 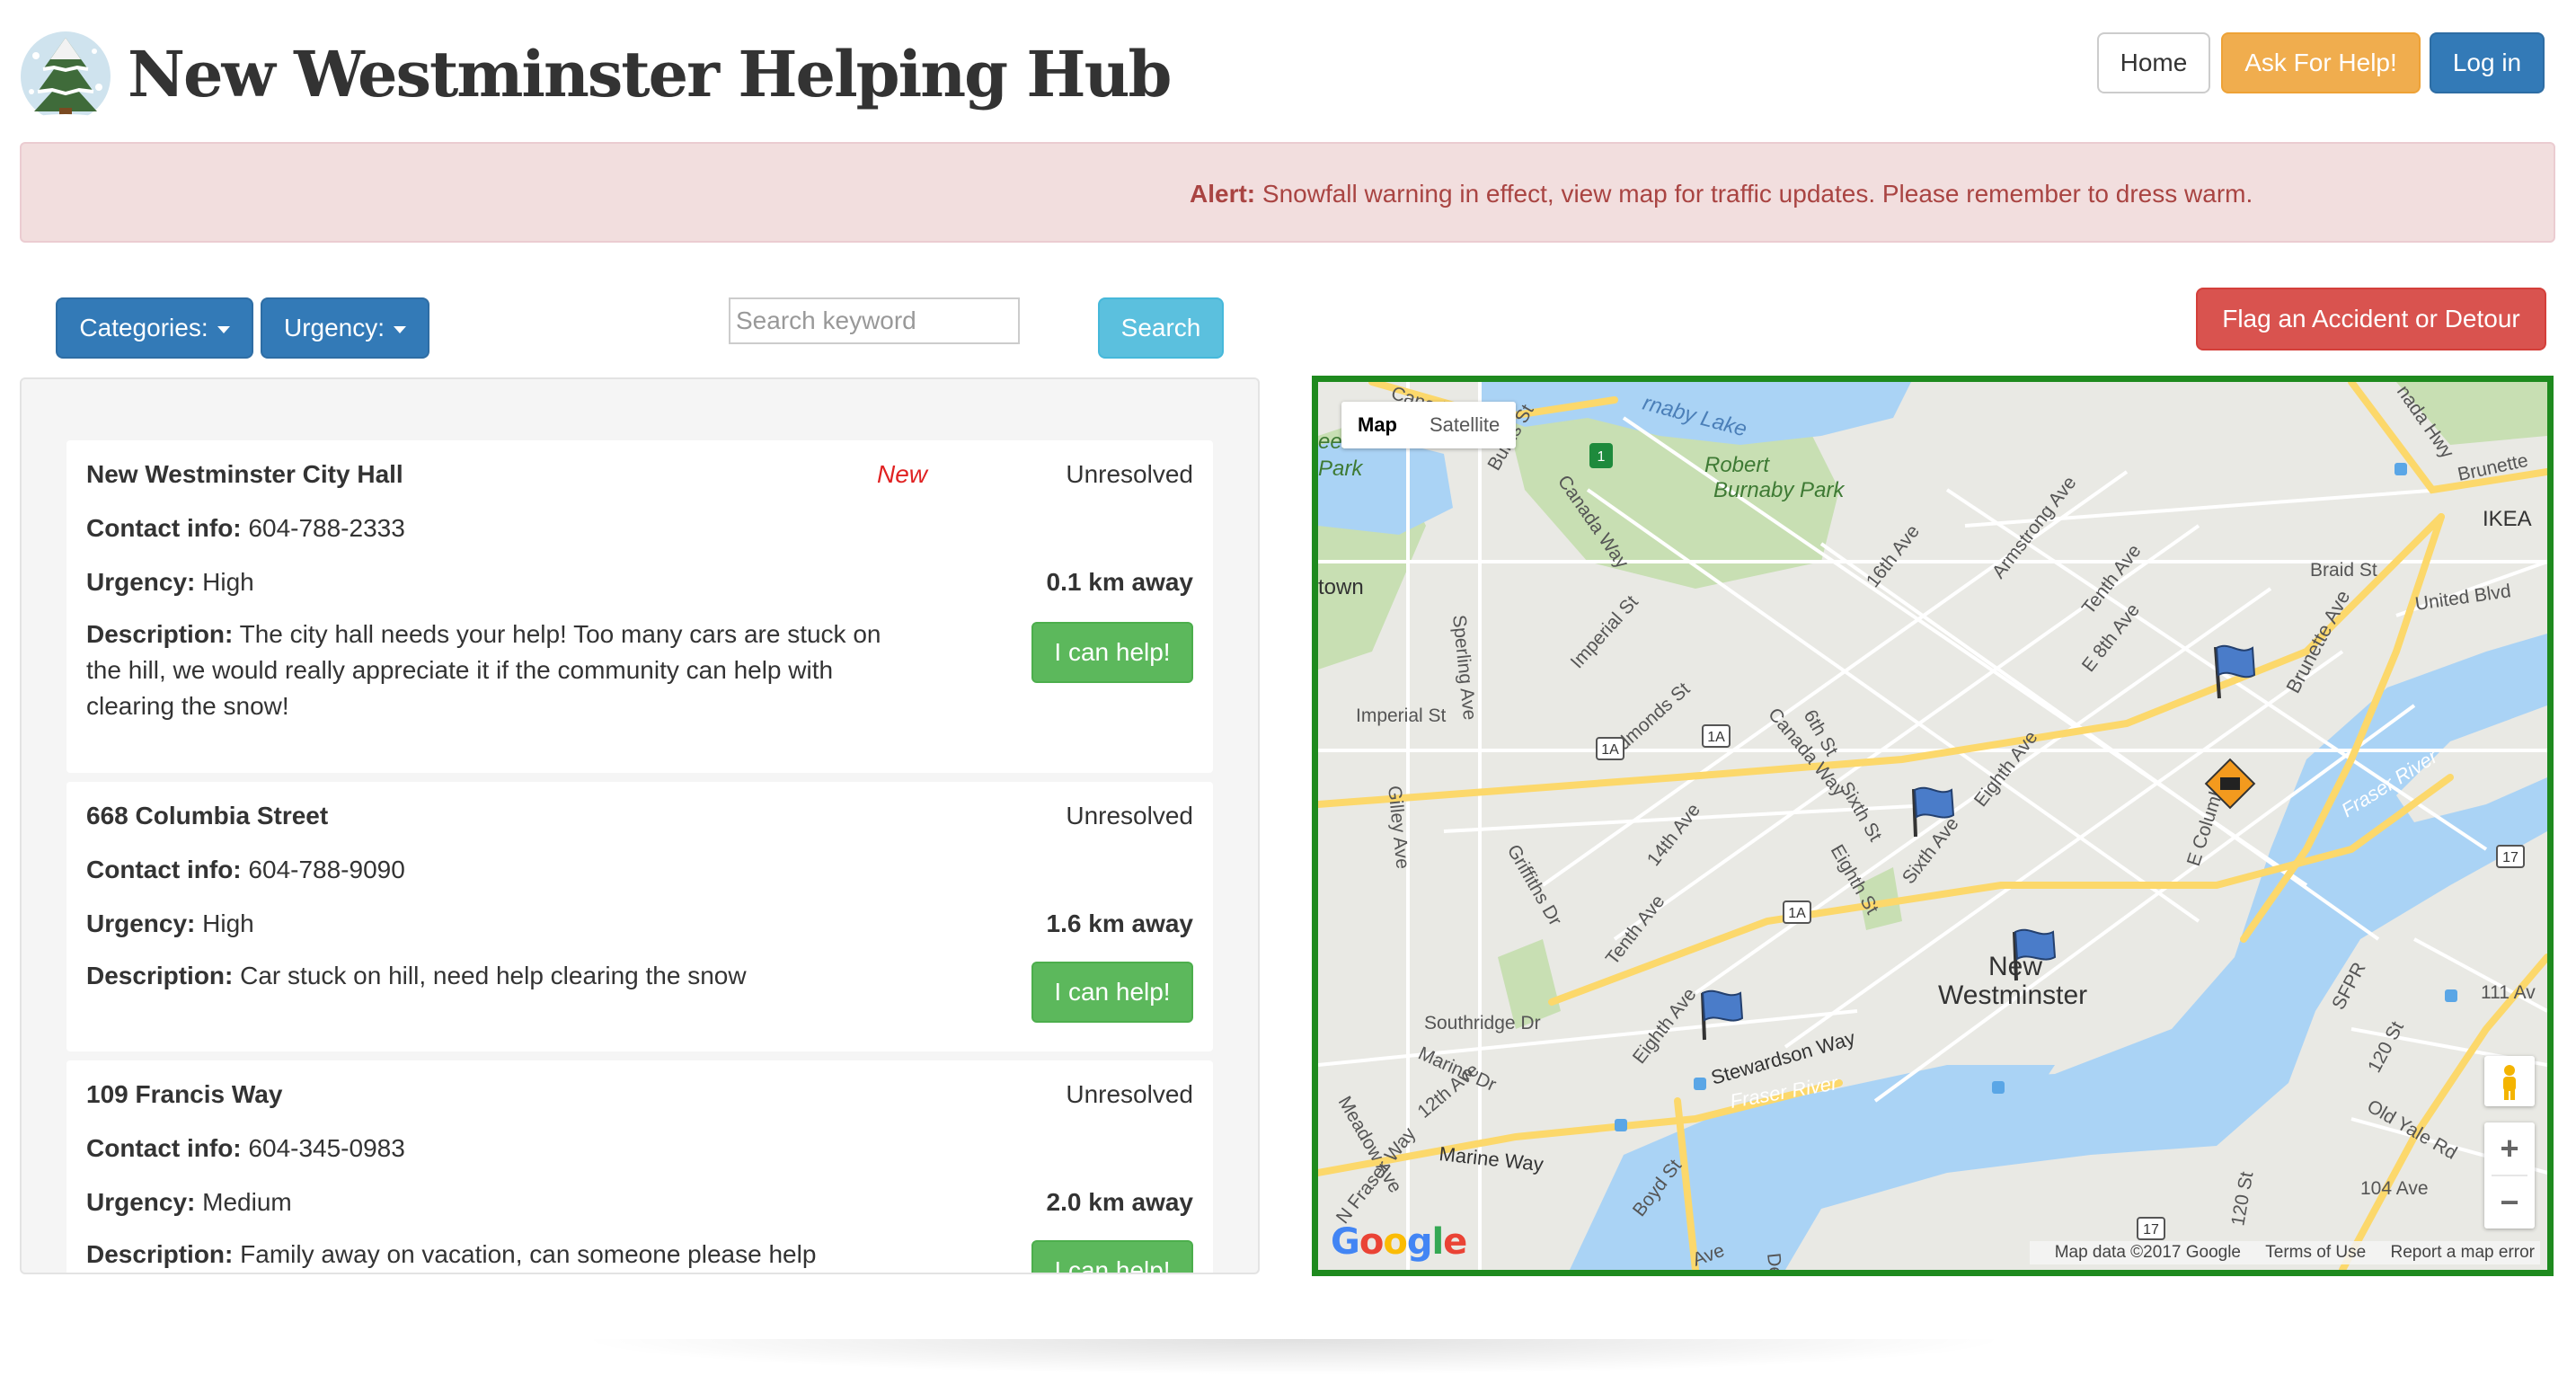 I want to click on urgency-info: Urgency: Medium, so click(x=189, y=1202).